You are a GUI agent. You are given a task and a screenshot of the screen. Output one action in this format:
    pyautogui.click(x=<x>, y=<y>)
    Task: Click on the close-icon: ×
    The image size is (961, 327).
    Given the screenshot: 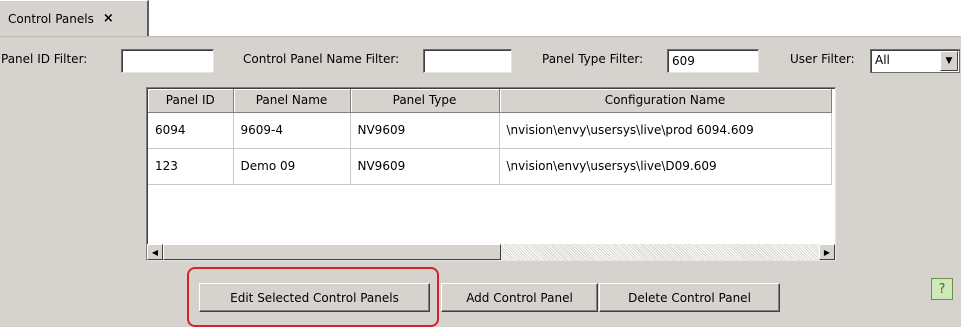 What is the action you would take?
    pyautogui.click(x=108, y=18)
    